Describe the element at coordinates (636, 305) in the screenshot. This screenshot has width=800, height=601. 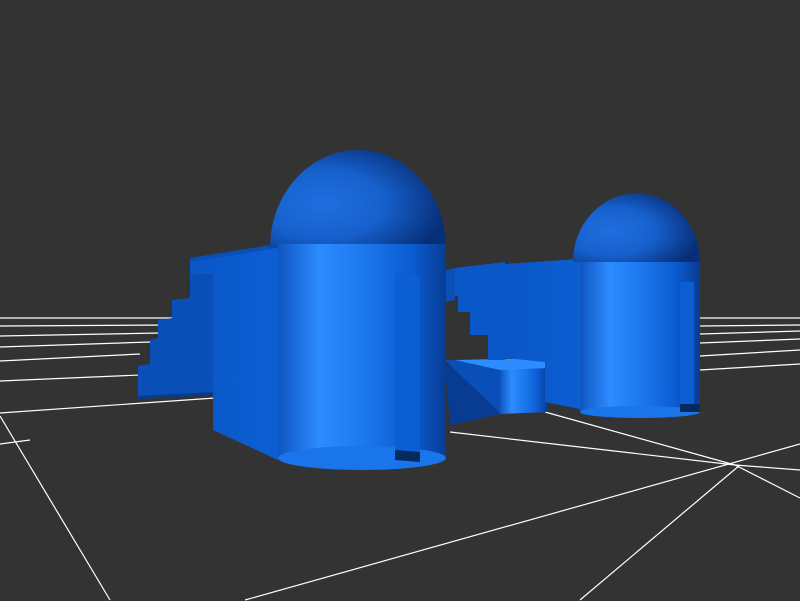
I see `right-tower-with-dome` at that location.